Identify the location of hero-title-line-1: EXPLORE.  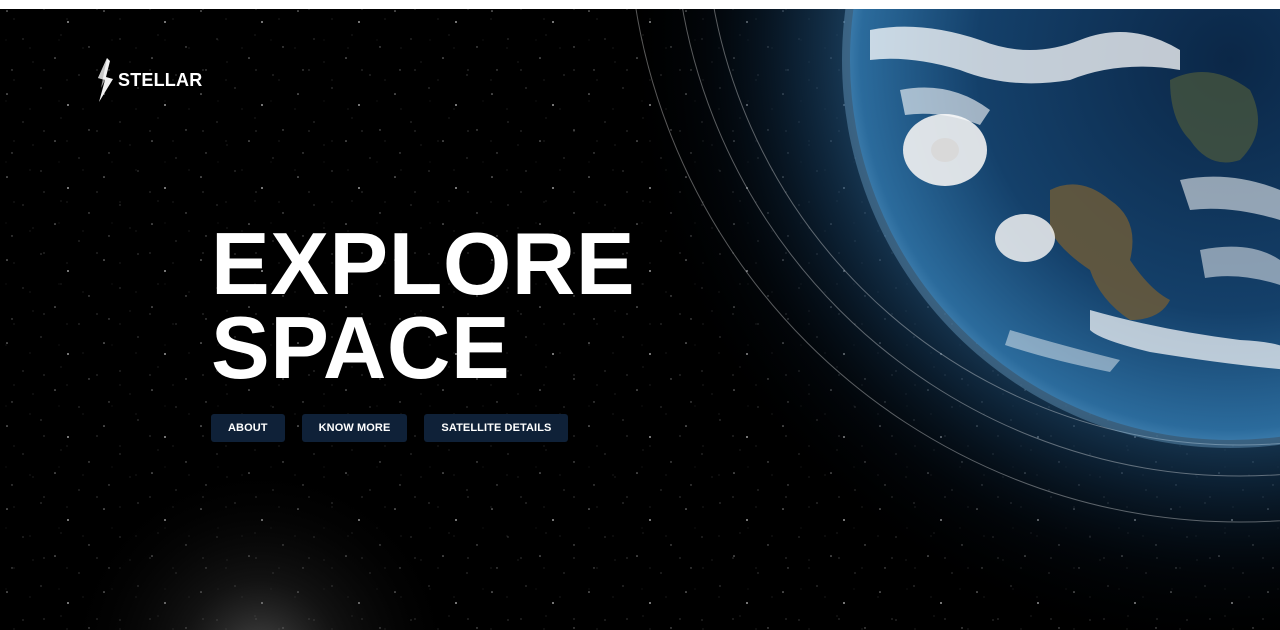
(423, 263).